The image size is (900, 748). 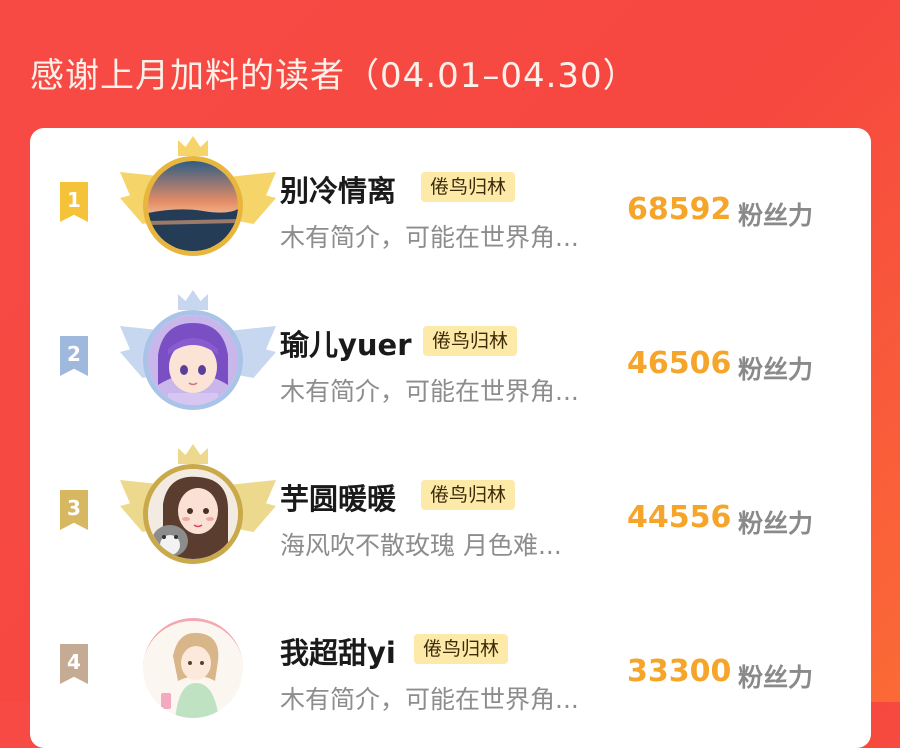 I want to click on anime-avatar-icon, so click(x=193, y=360).